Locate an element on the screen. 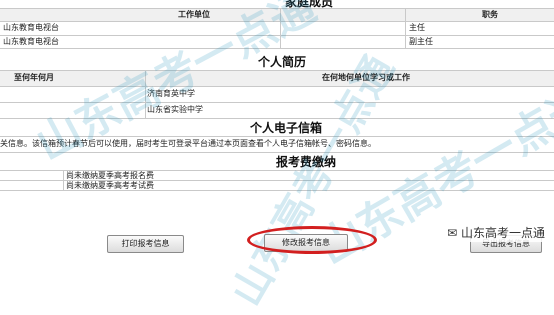  family-position-cell: 主任 is located at coordinates (417, 27).